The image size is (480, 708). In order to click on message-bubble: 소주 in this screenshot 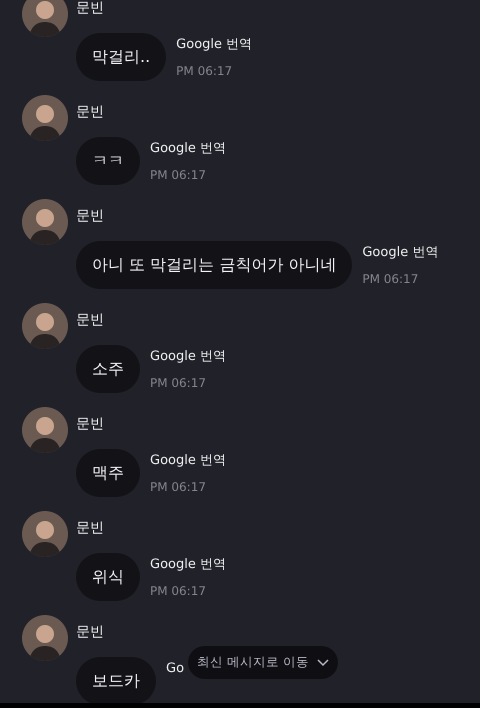, I will do `click(108, 369)`.